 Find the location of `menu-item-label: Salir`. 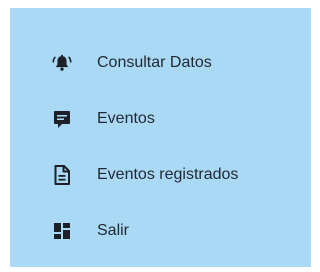

menu-item-label: Salir is located at coordinates (113, 230).